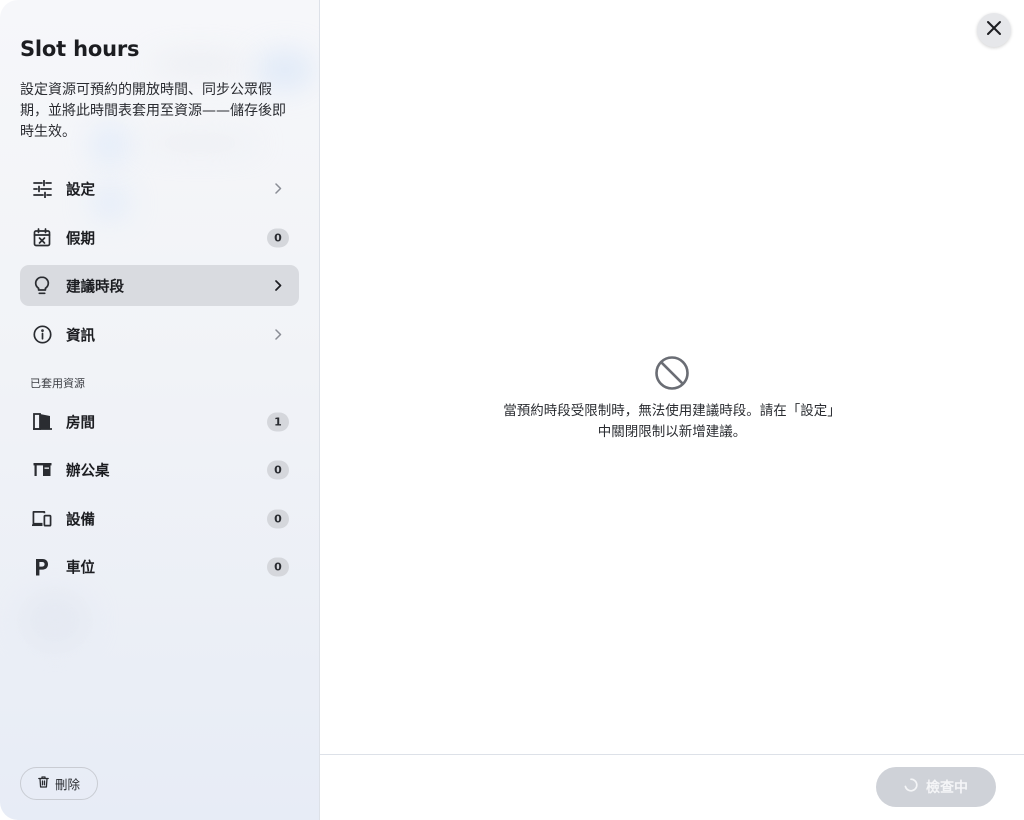 Image resolution: width=1024 pixels, height=820 pixels. Describe the element at coordinates (42, 335) in the screenshot. I see `info-icon` at that location.